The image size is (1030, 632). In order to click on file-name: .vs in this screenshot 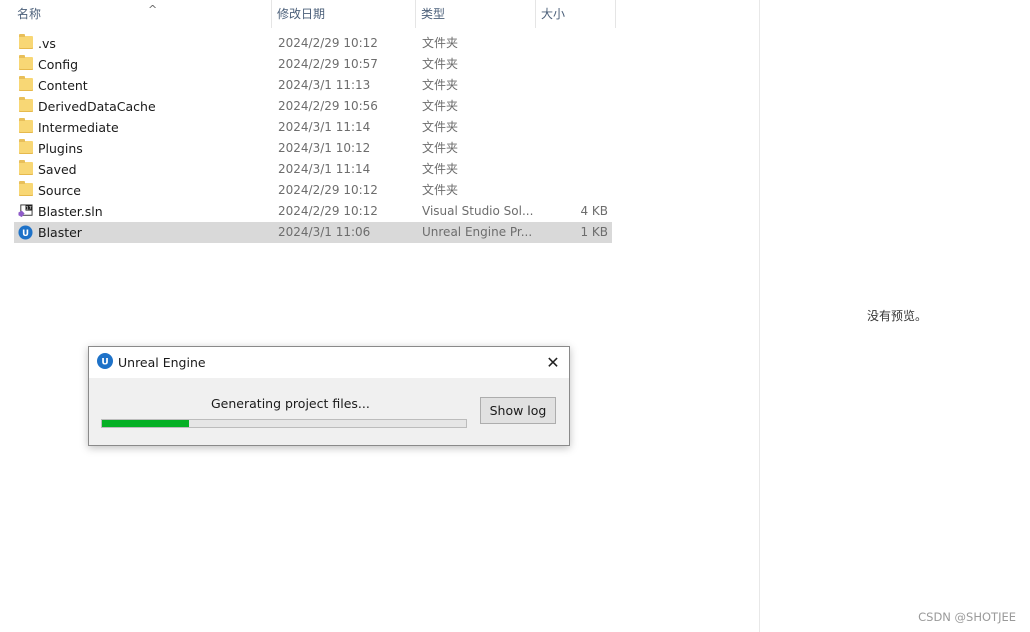, I will do `click(47, 43)`.